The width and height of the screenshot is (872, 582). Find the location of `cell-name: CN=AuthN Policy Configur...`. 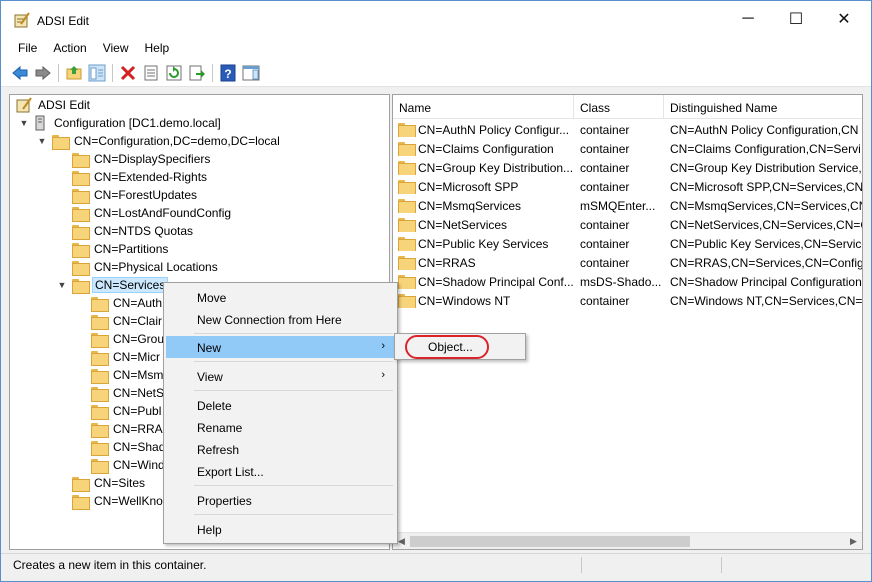

cell-name: CN=AuthN Policy Configur... is located at coordinates (494, 130).